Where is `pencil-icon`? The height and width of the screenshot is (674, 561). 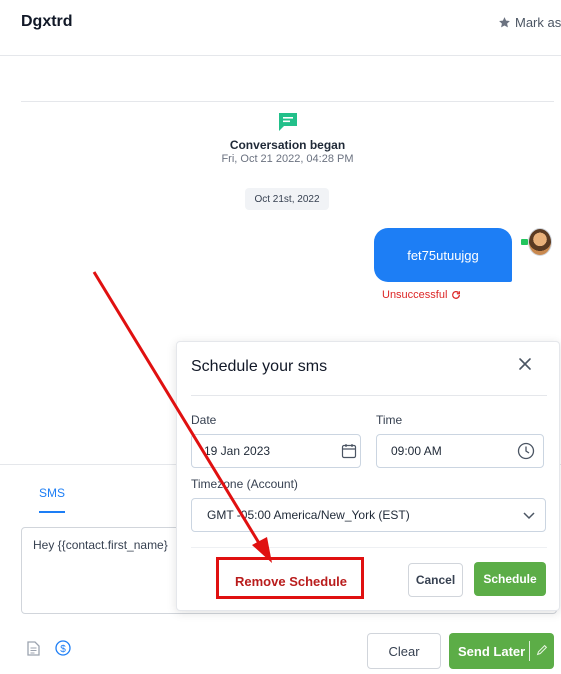
pencil-icon is located at coordinates (542, 650).